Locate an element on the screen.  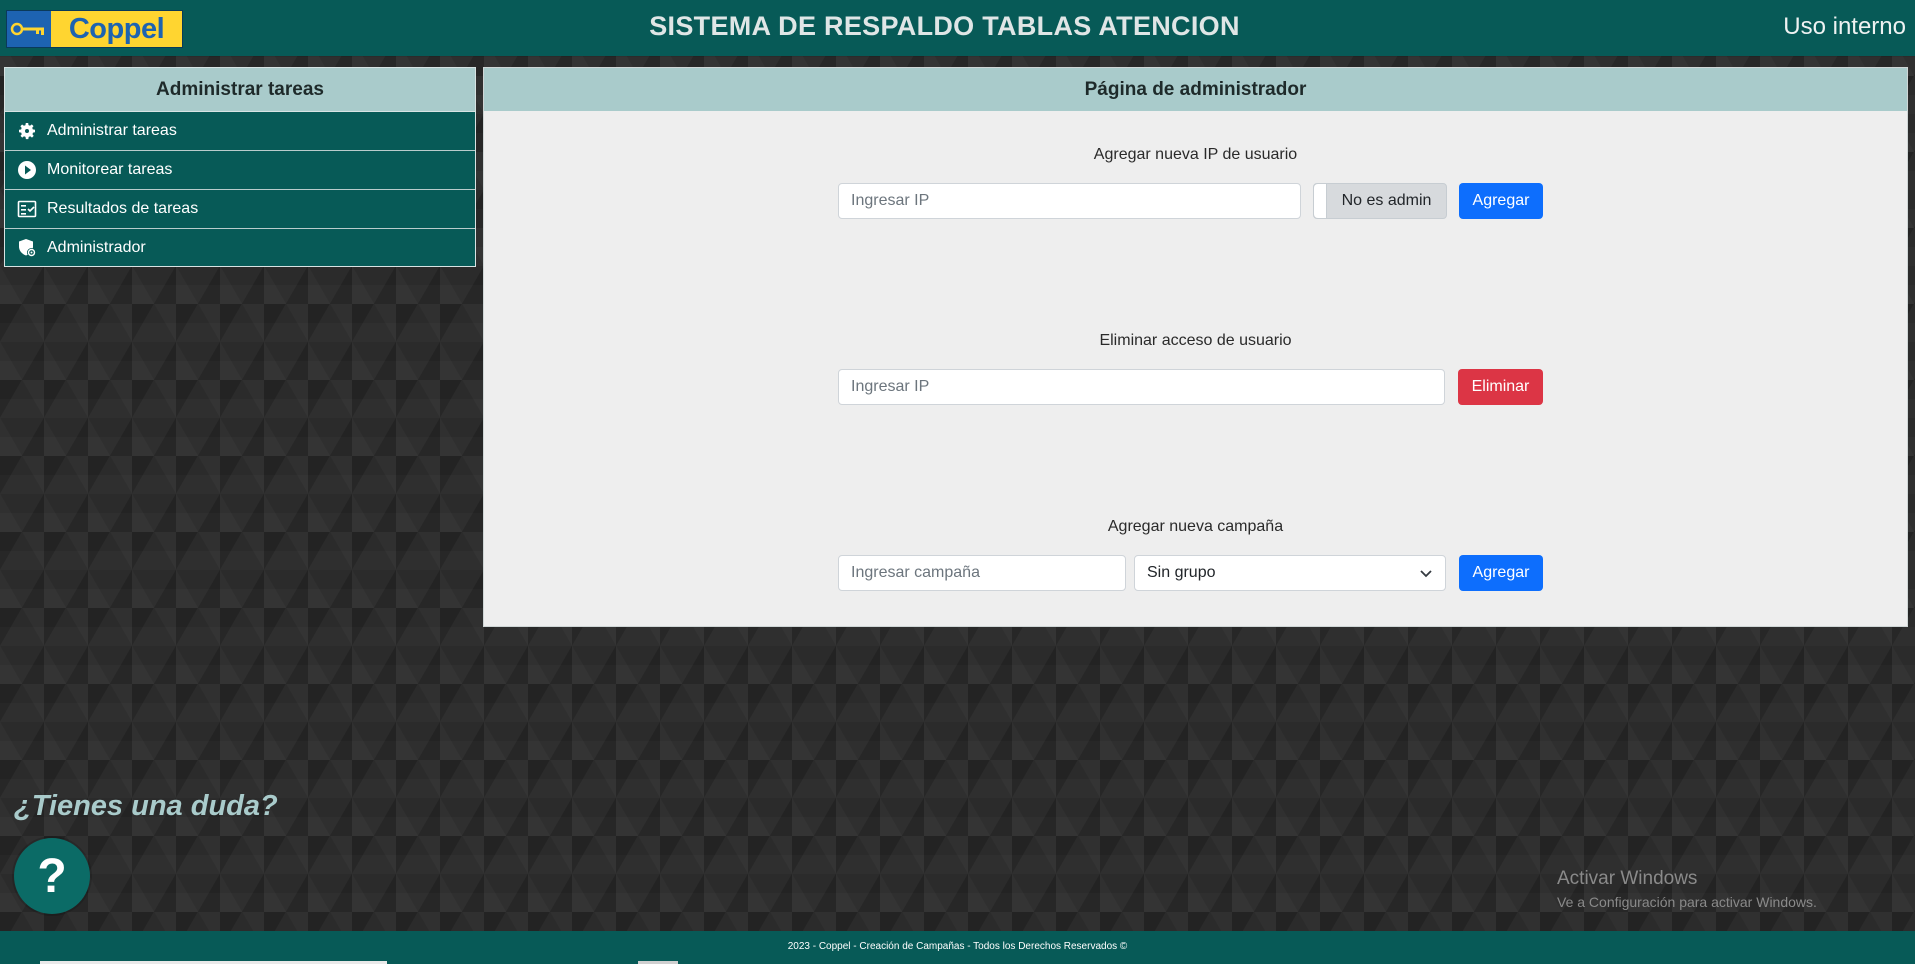
play-circle-icon is located at coordinates (27, 170).